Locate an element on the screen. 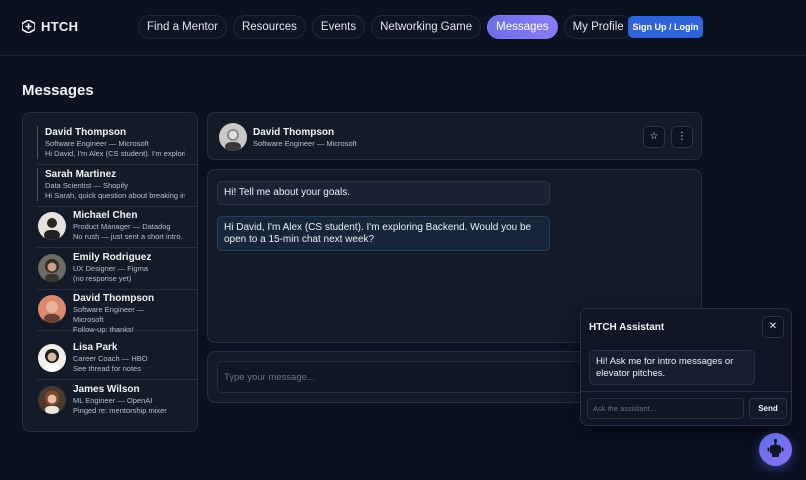  brand-logo: HTCH is located at coordinates (50, 26).